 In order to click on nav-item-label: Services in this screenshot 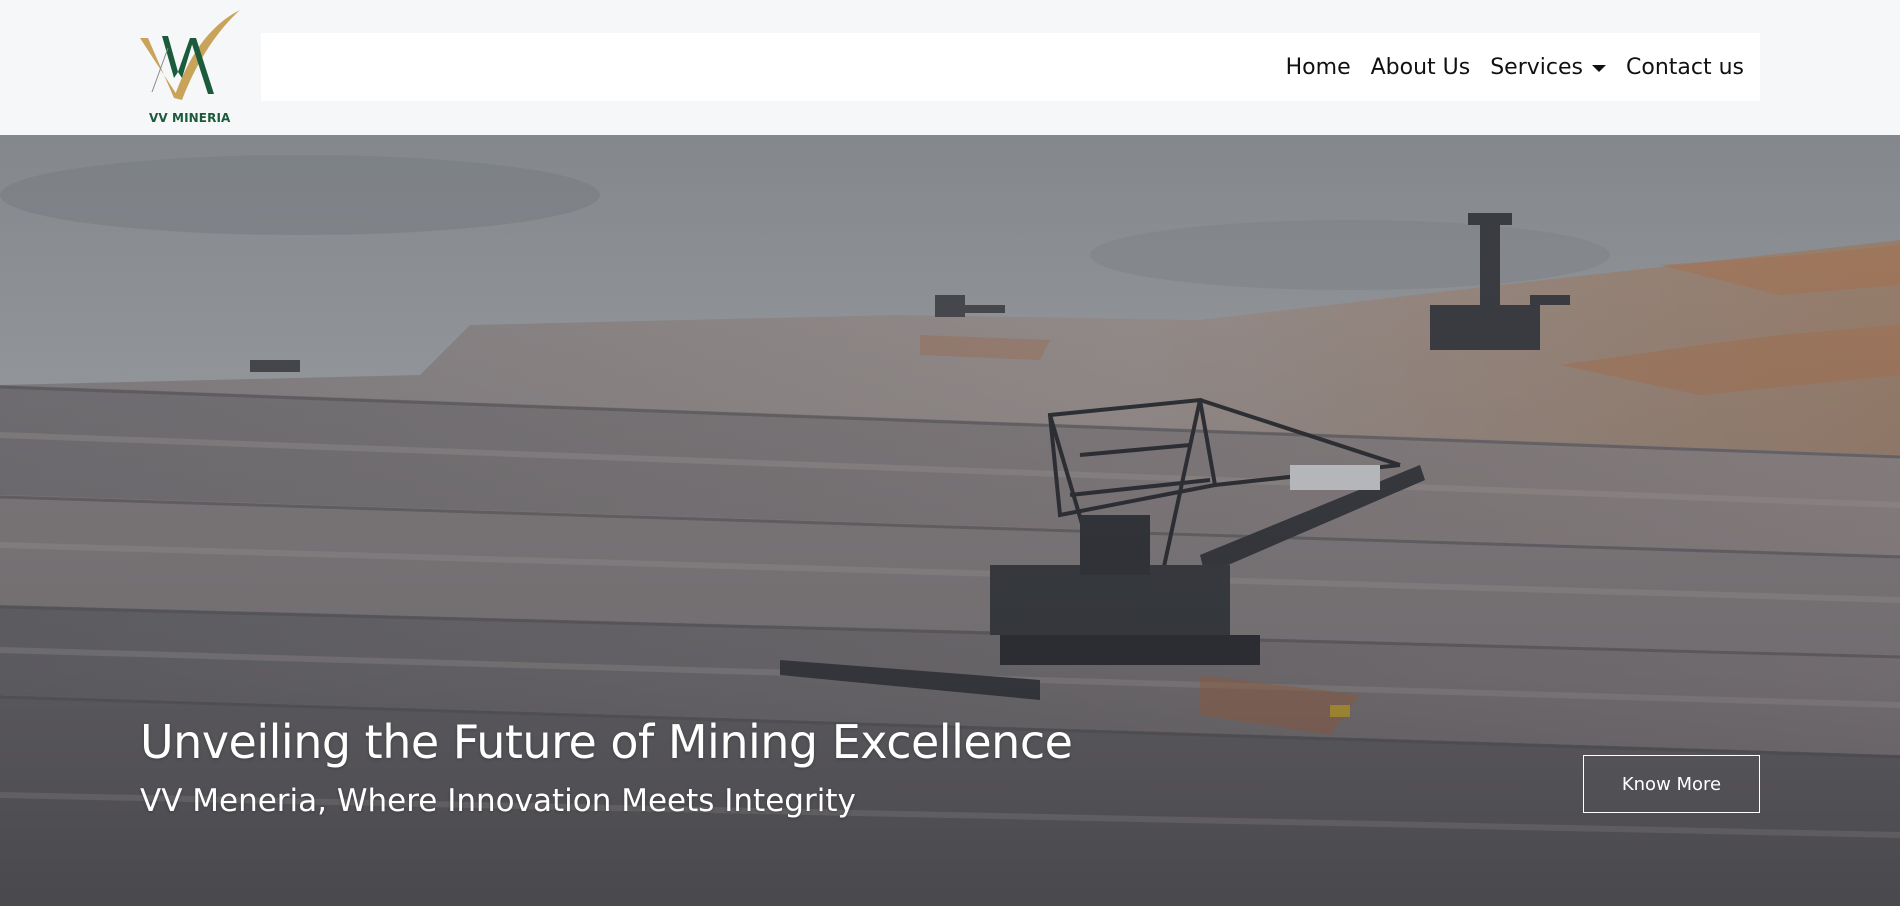, I will do `click(1536, 67)`.